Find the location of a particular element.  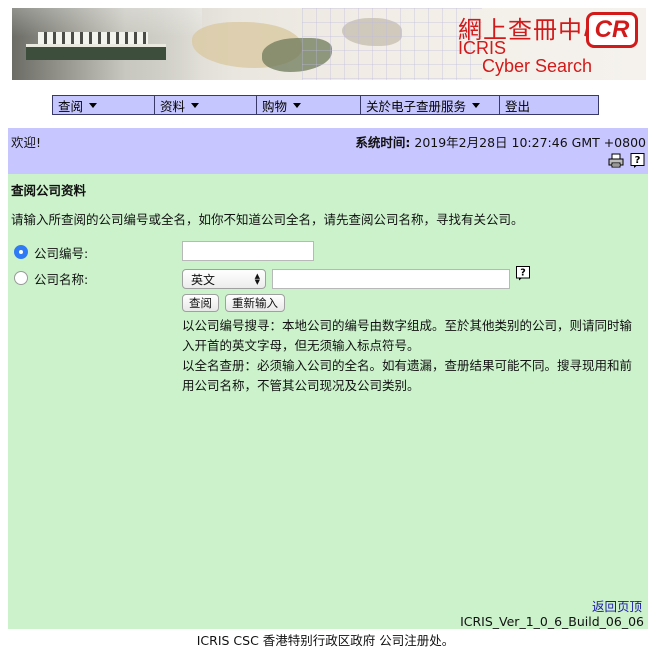

system-time-label: 系统时间: is located at coordinates (383, 142).